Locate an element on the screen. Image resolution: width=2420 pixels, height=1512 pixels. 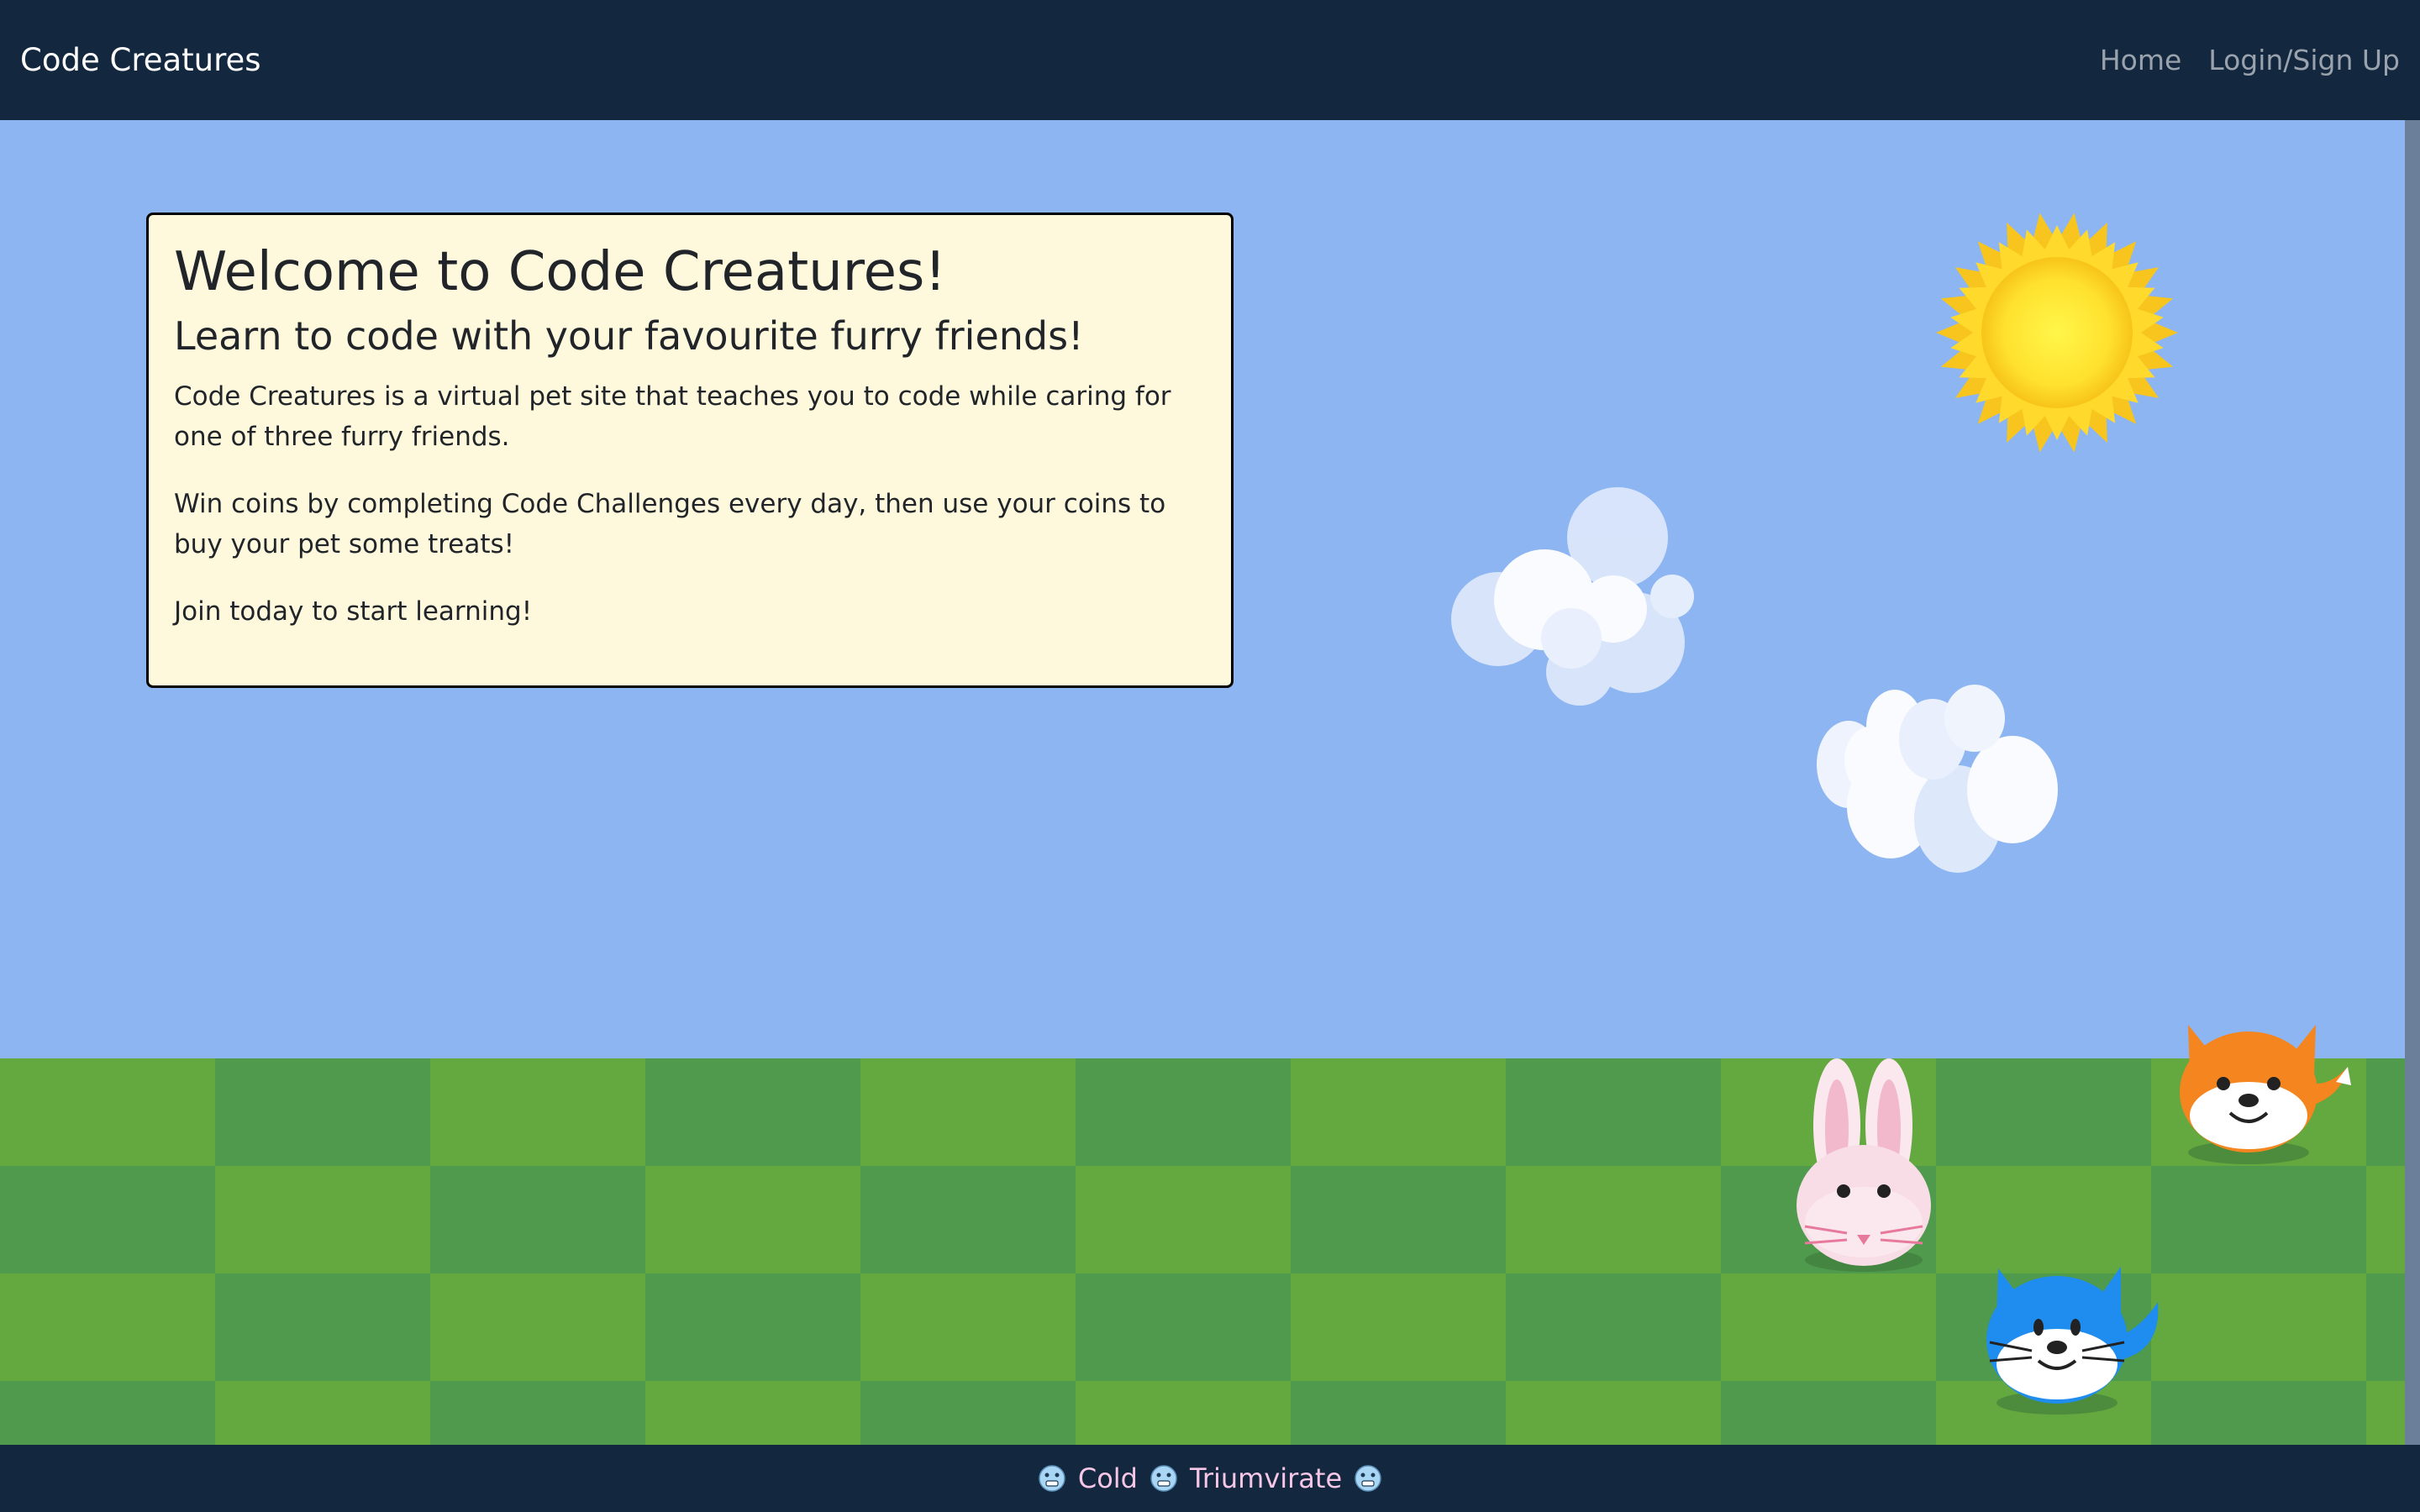
footer: Cold Triumvirate is located at coordinates (1210, 1478).